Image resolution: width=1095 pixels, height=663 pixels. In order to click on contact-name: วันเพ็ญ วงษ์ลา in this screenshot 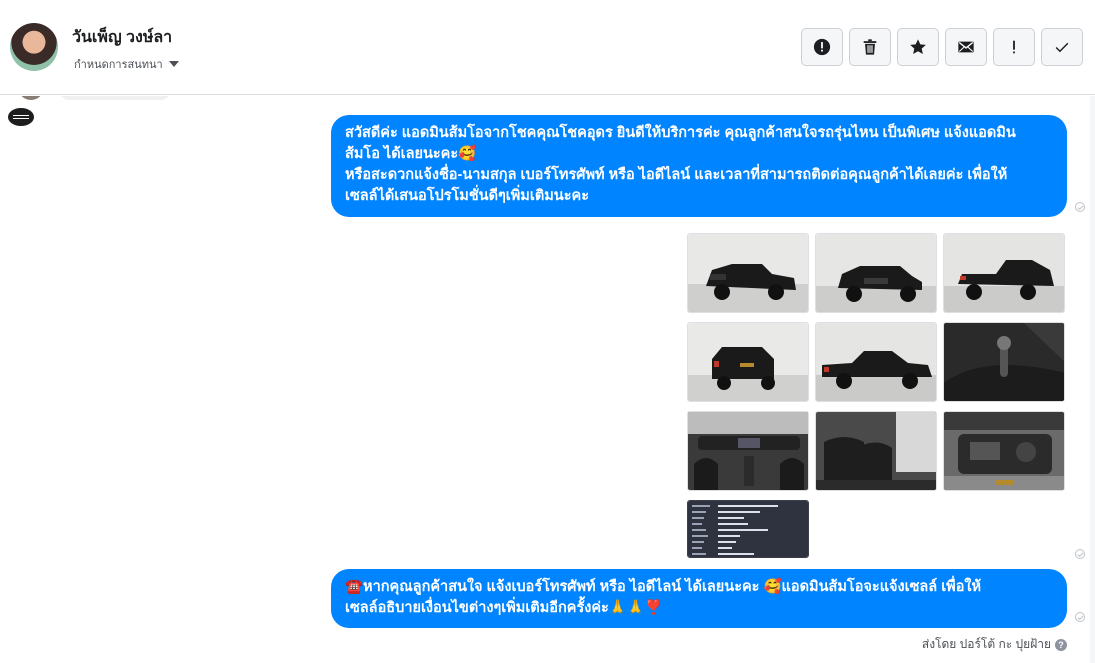, I will do `click(122, 37)`.